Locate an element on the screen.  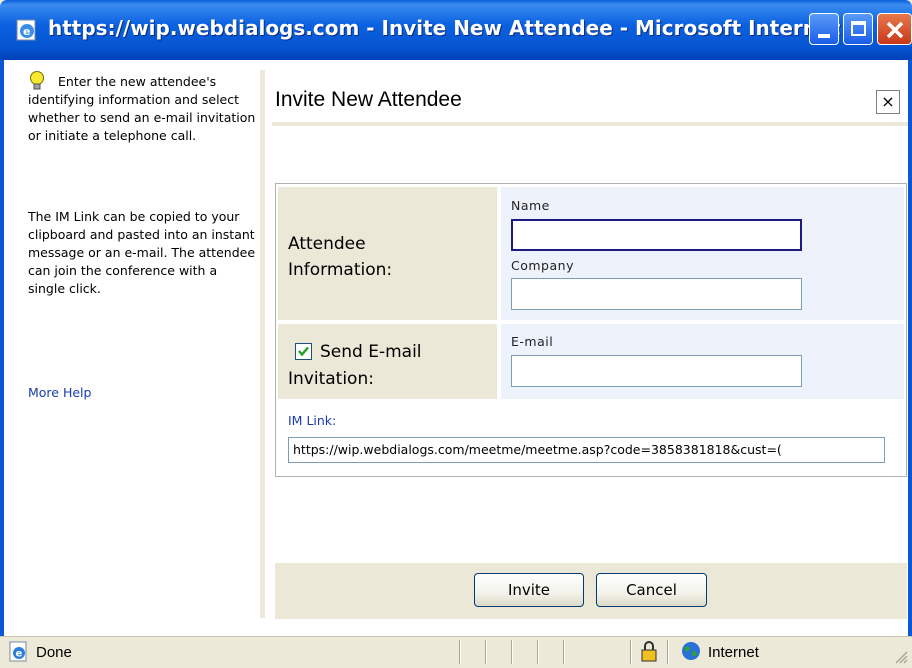
send-email-checkbox is located at coordinates (303, 351).